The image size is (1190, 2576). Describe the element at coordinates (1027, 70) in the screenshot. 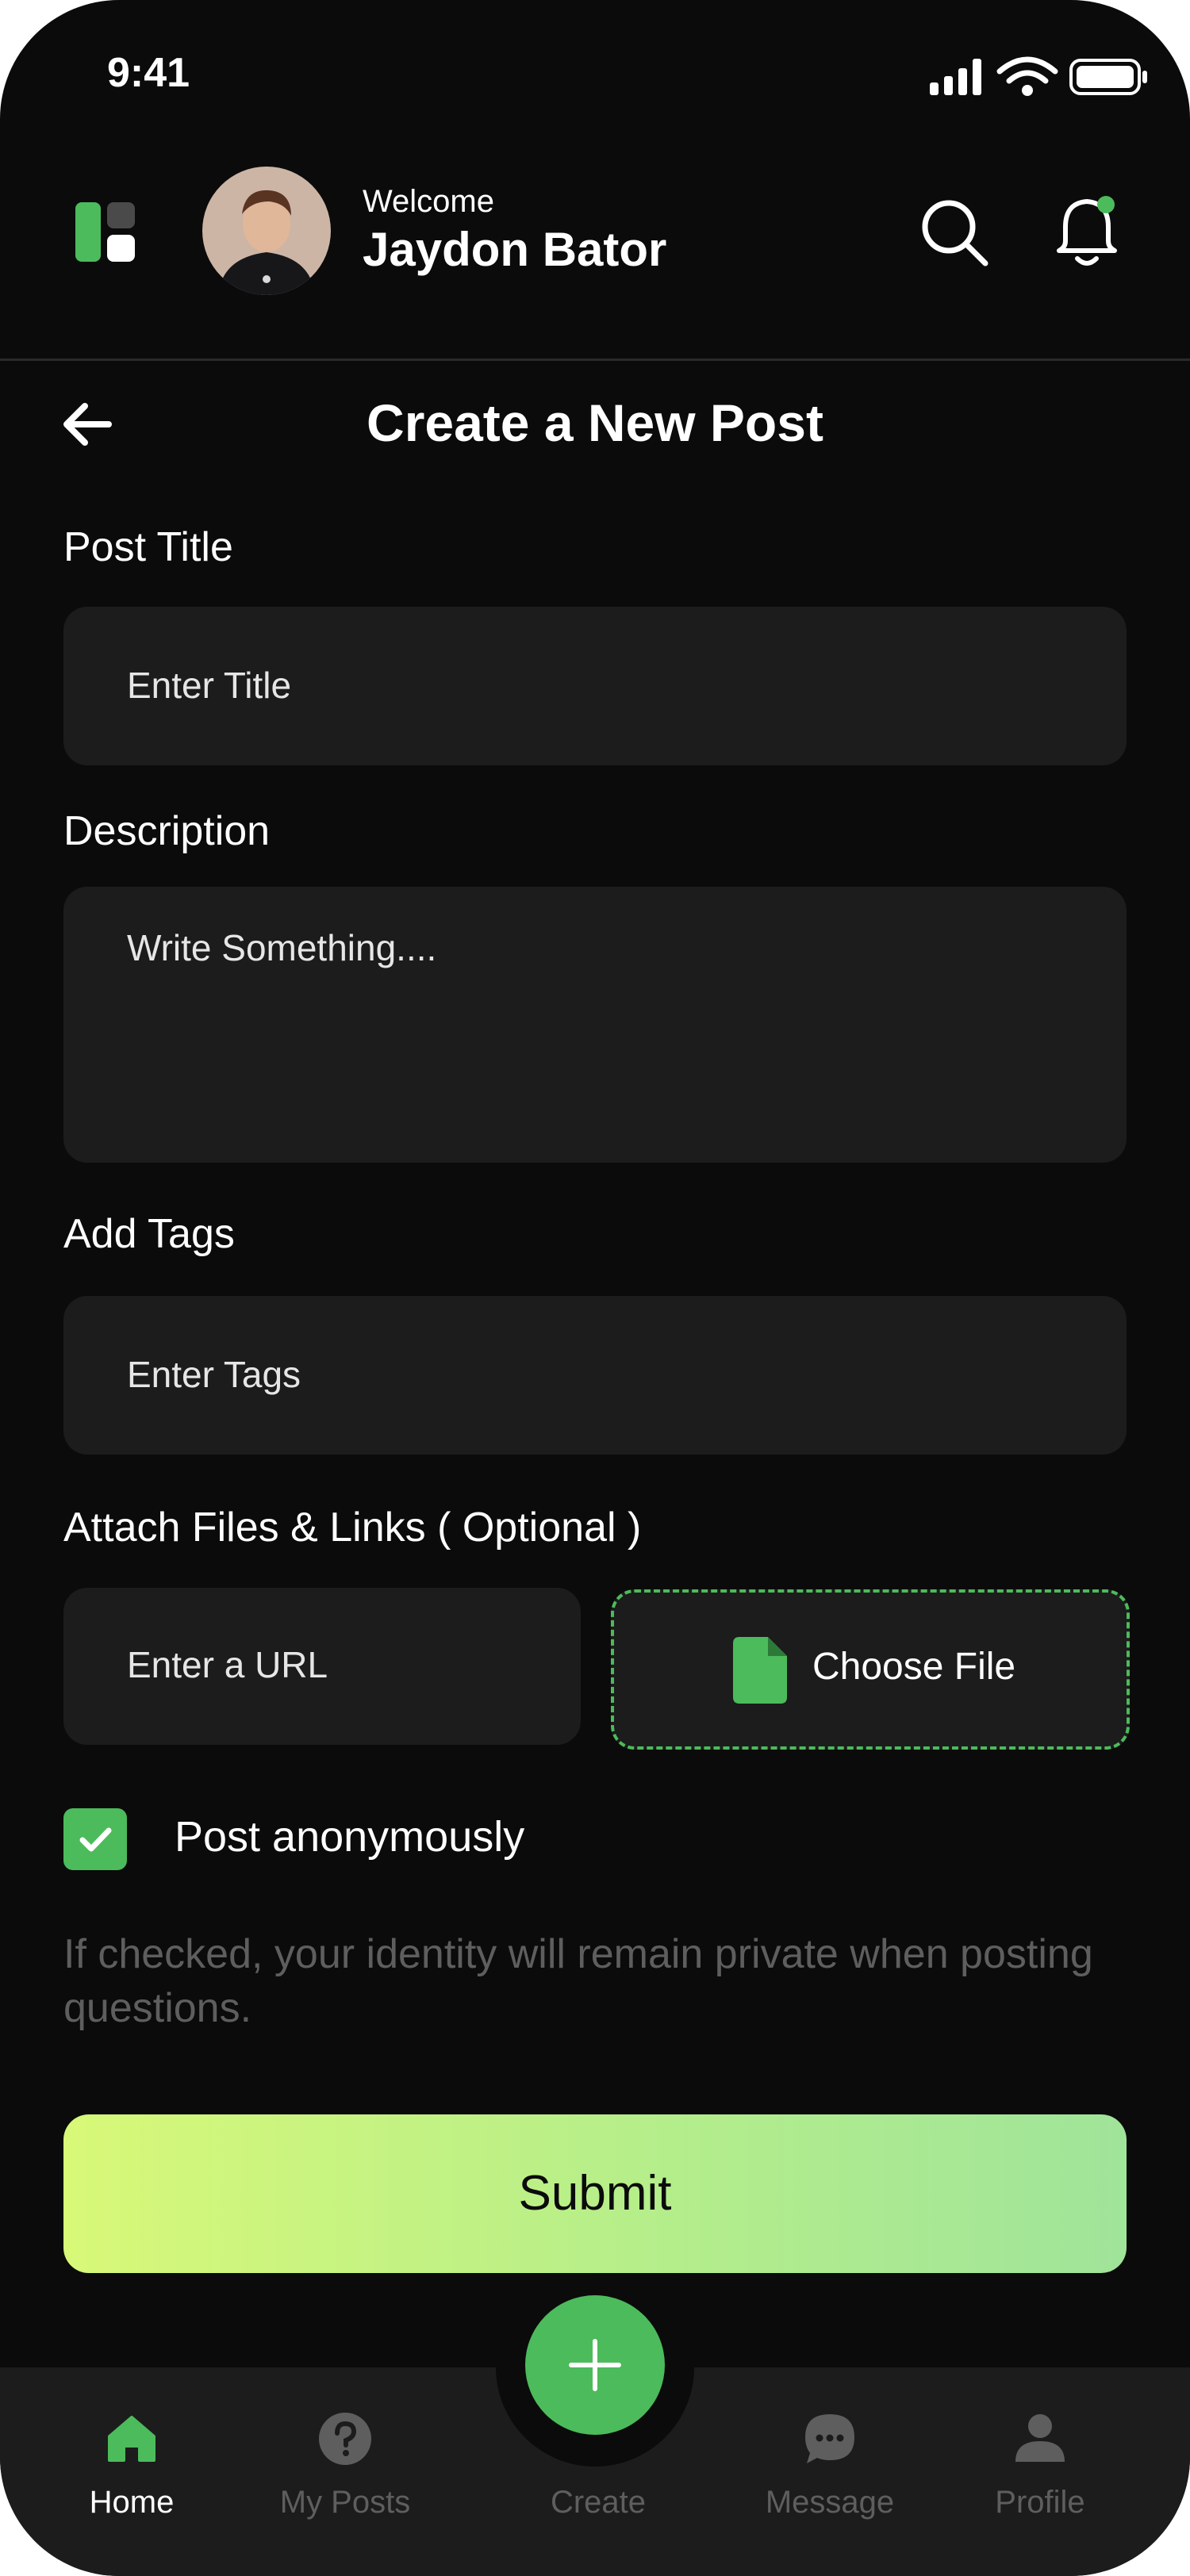

I see `wifi-icon` at that location.